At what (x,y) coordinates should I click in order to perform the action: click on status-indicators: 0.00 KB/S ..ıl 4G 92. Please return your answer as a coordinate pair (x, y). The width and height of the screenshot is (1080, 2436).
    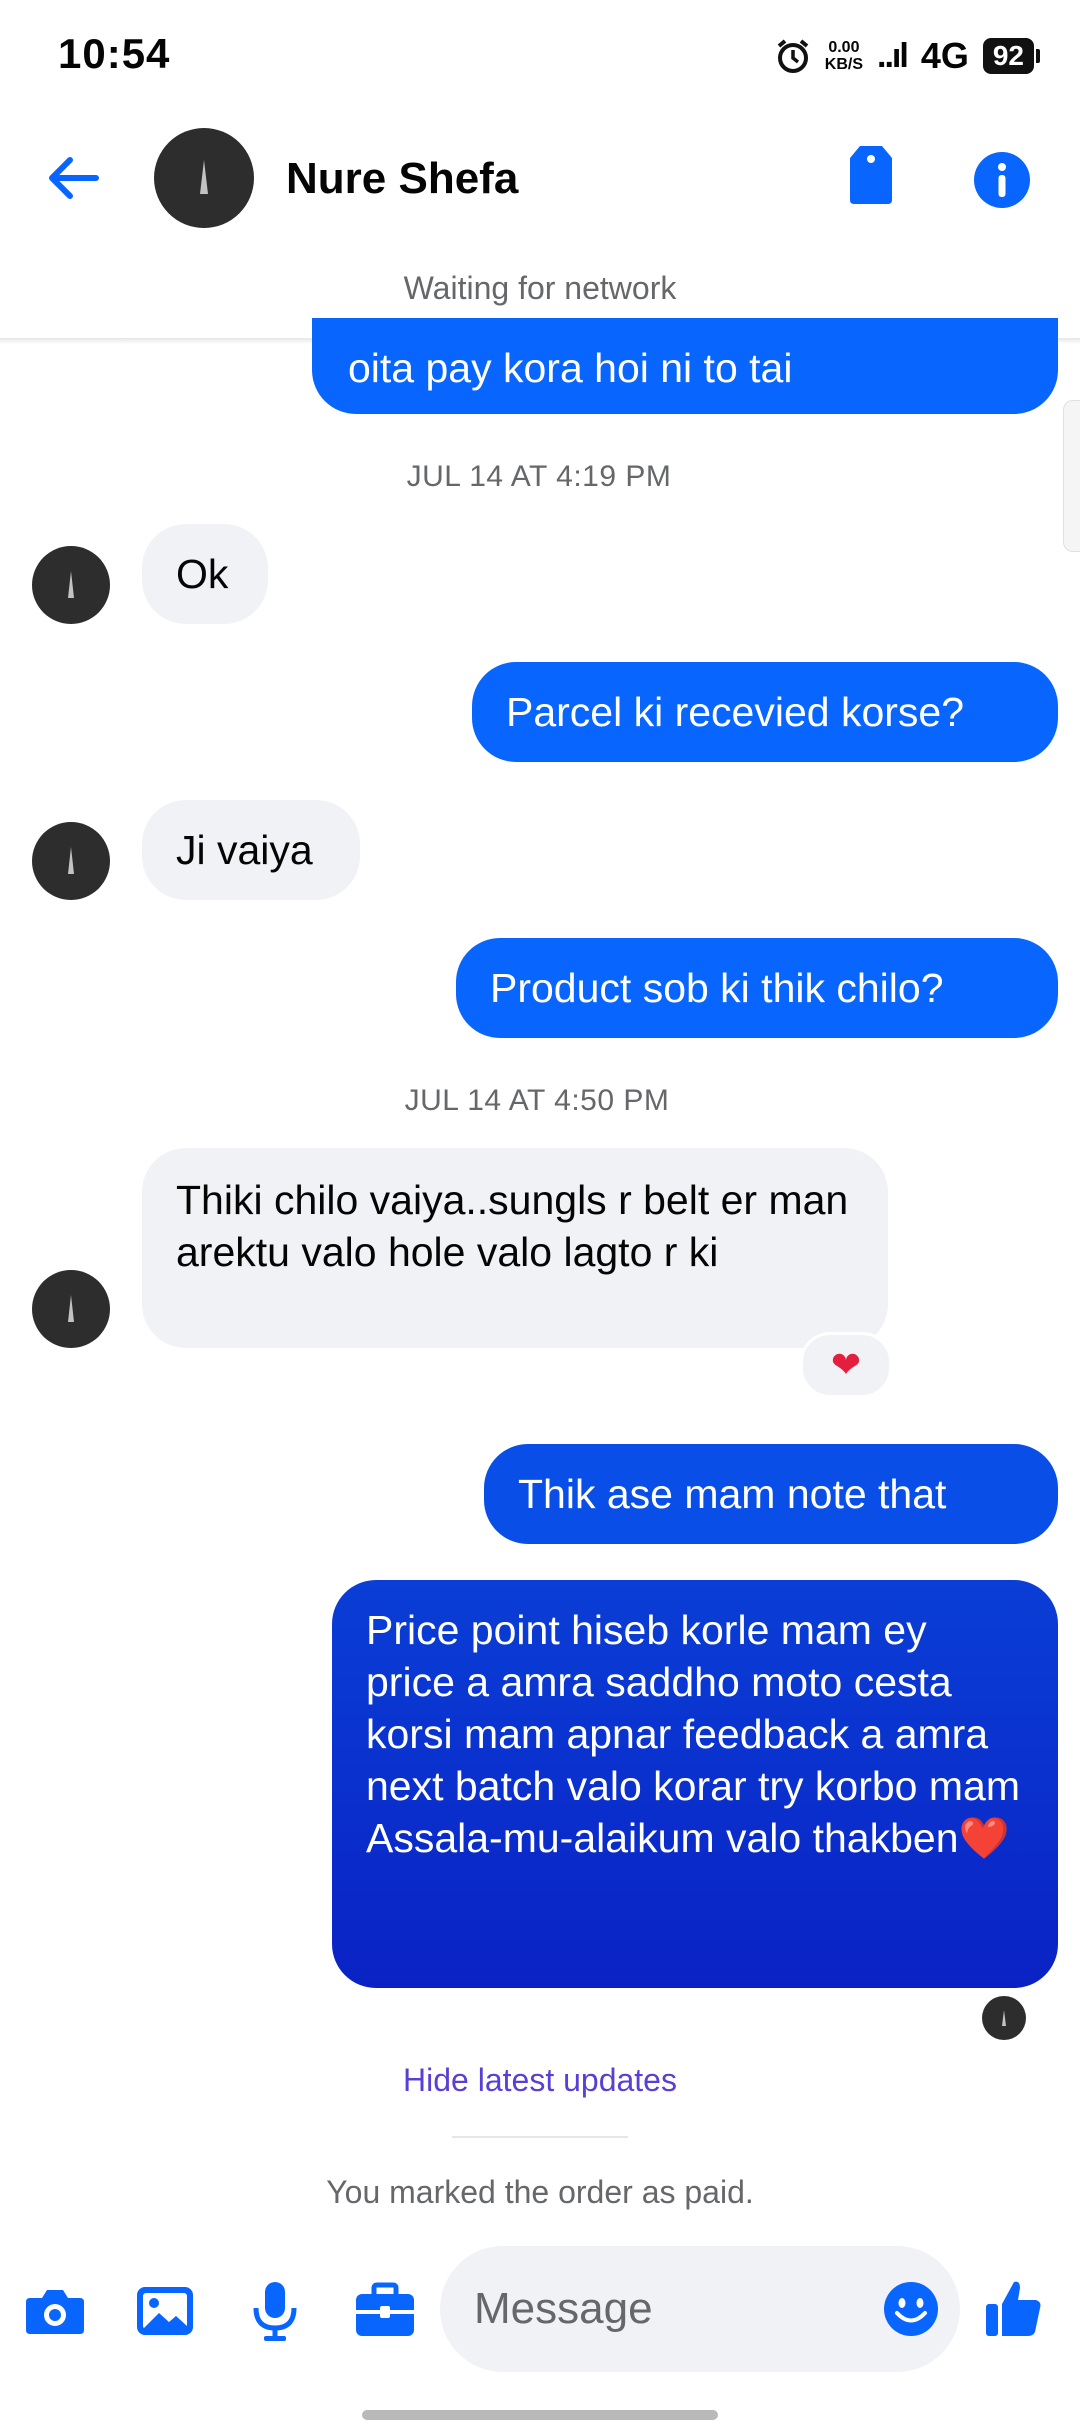
    Looking at the image, I should click on (907, 55).